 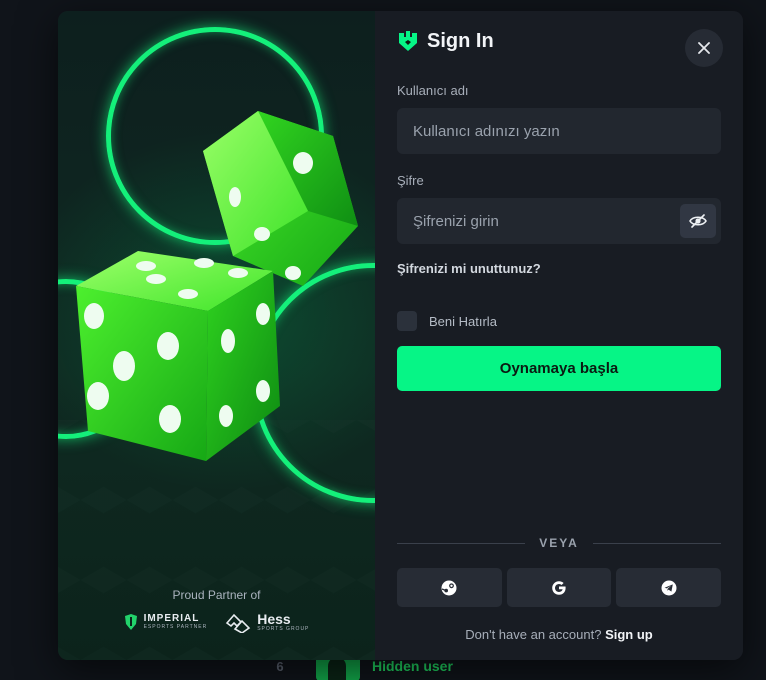 I want to click on front-die, so click(x=178, y=356).